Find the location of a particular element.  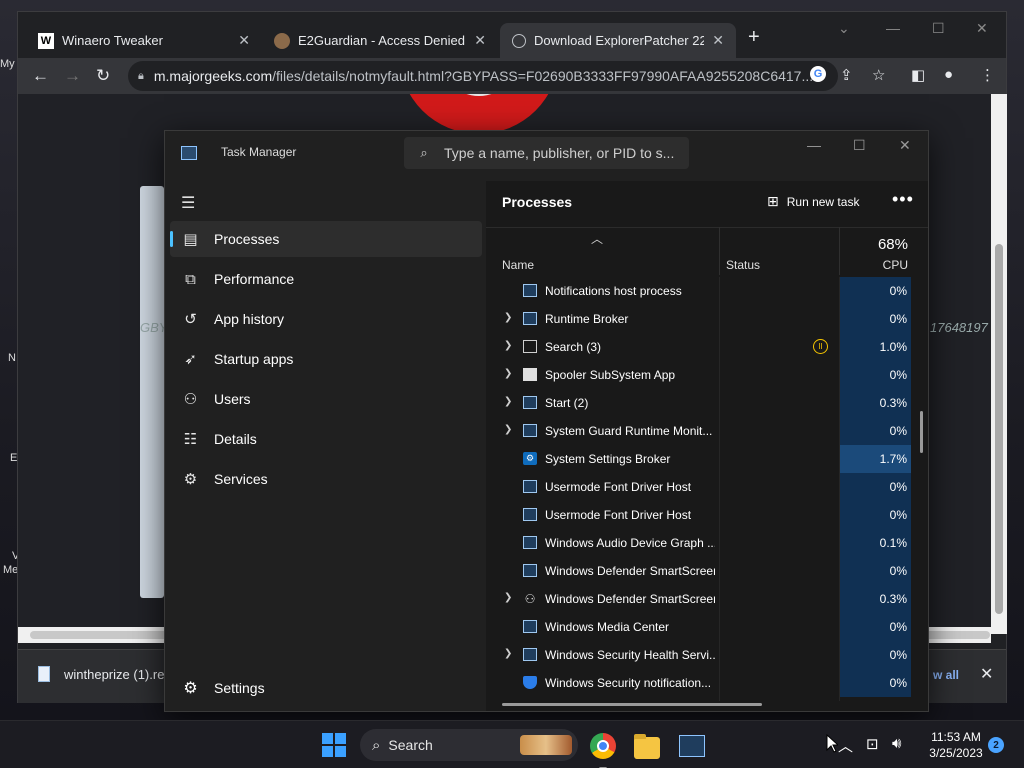

more-options-icon: ••• is located at coordinates (903, 199).